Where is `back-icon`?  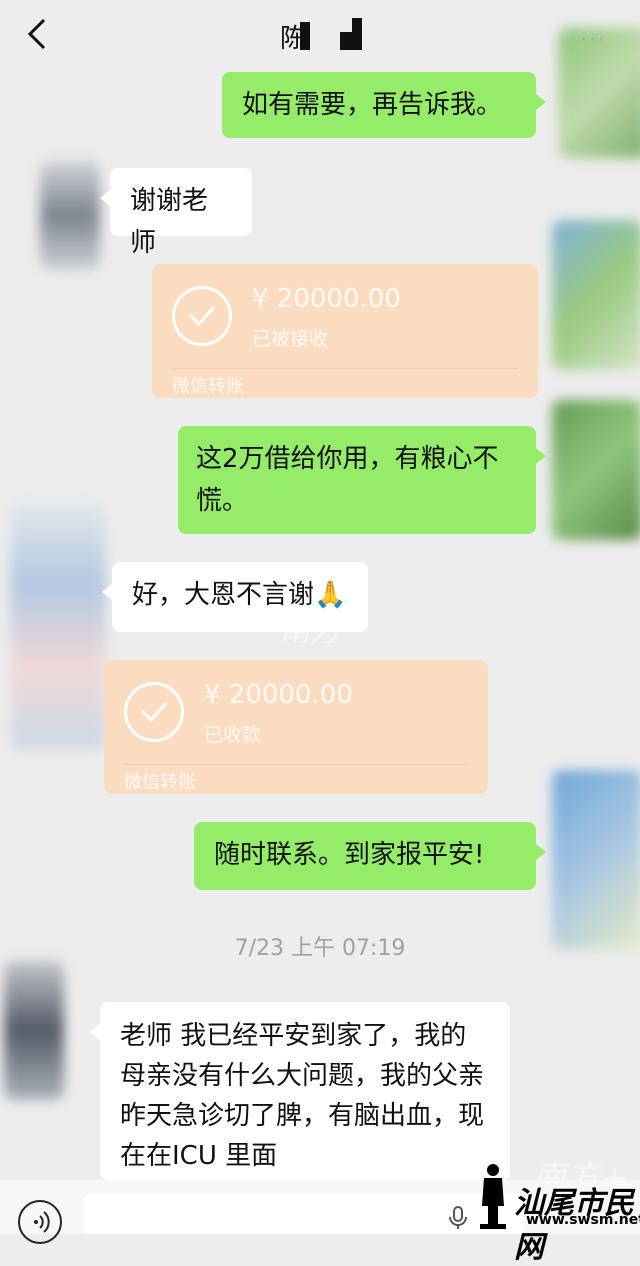
back-icon is located at coordinates (37, 34).